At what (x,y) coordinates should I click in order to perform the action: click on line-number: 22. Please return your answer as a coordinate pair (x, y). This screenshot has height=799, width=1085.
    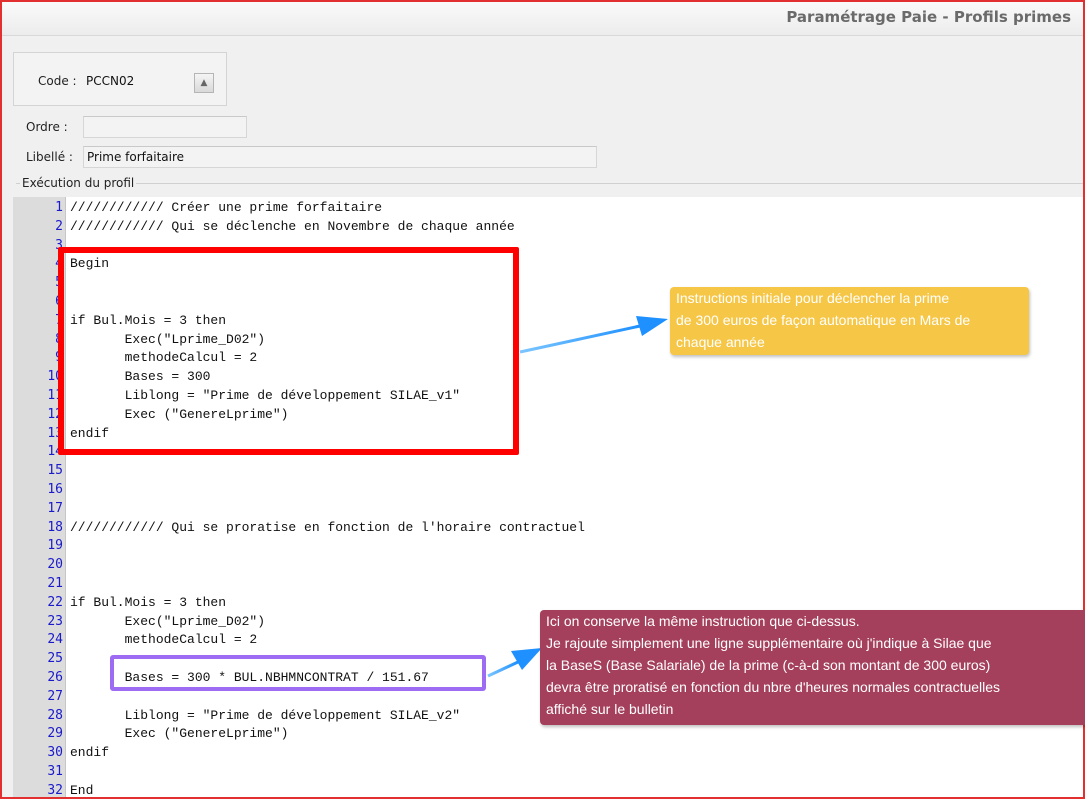
    Looking at the image, I should click on (55, 602).